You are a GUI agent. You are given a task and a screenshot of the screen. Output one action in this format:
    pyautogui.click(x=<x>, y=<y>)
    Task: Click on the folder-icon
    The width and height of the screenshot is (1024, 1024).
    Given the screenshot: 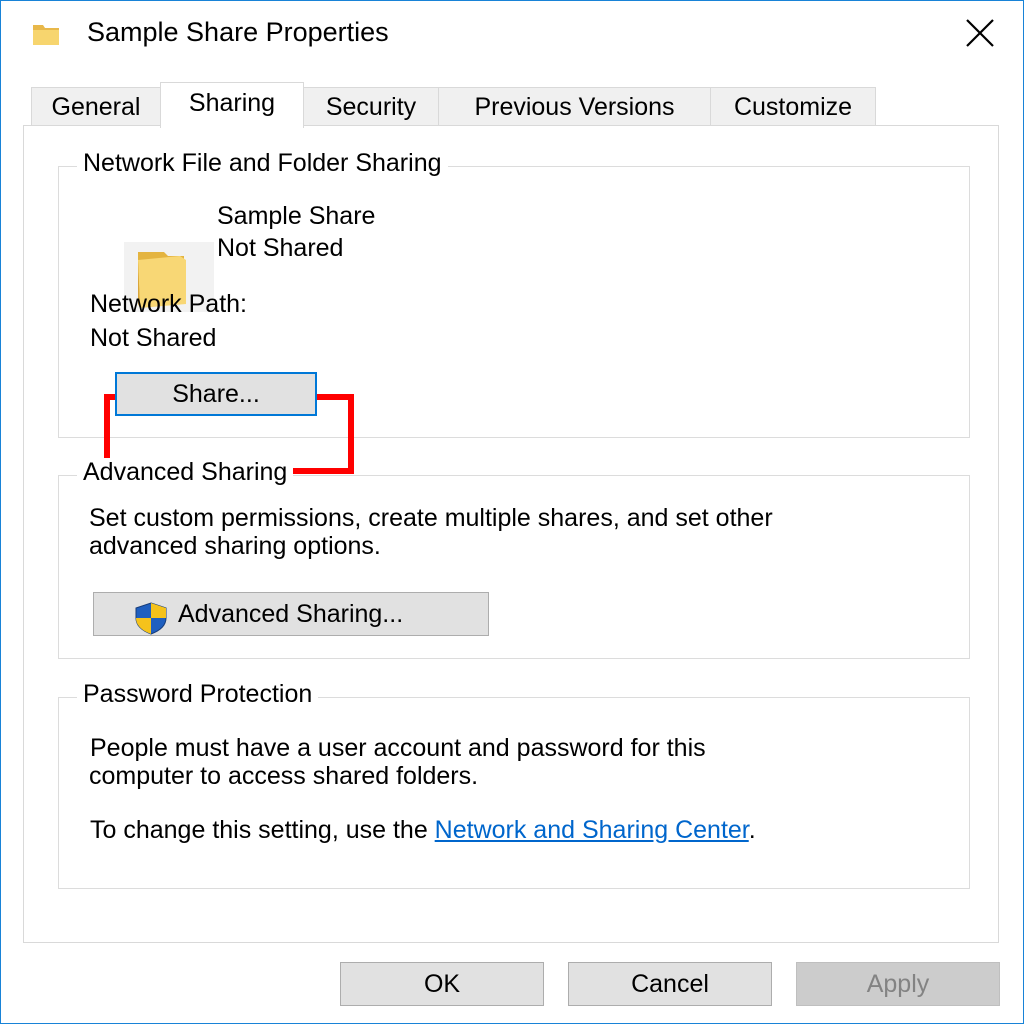 What is the action you would take?
    pyautogui.click(x=46, y=35)
    